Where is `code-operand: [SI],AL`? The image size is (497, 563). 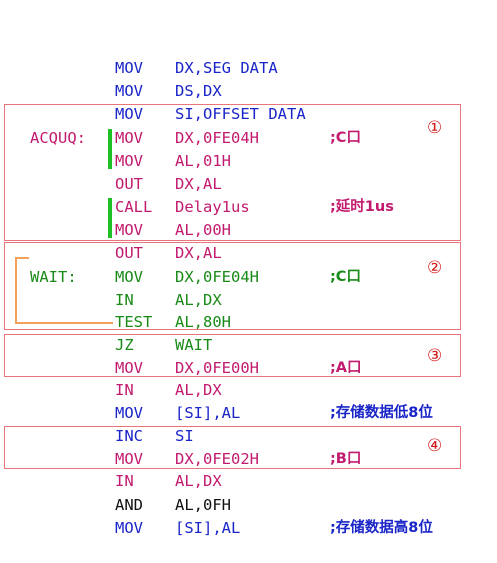 code-operand: [SI],AL is located at coordinates (208, 528).